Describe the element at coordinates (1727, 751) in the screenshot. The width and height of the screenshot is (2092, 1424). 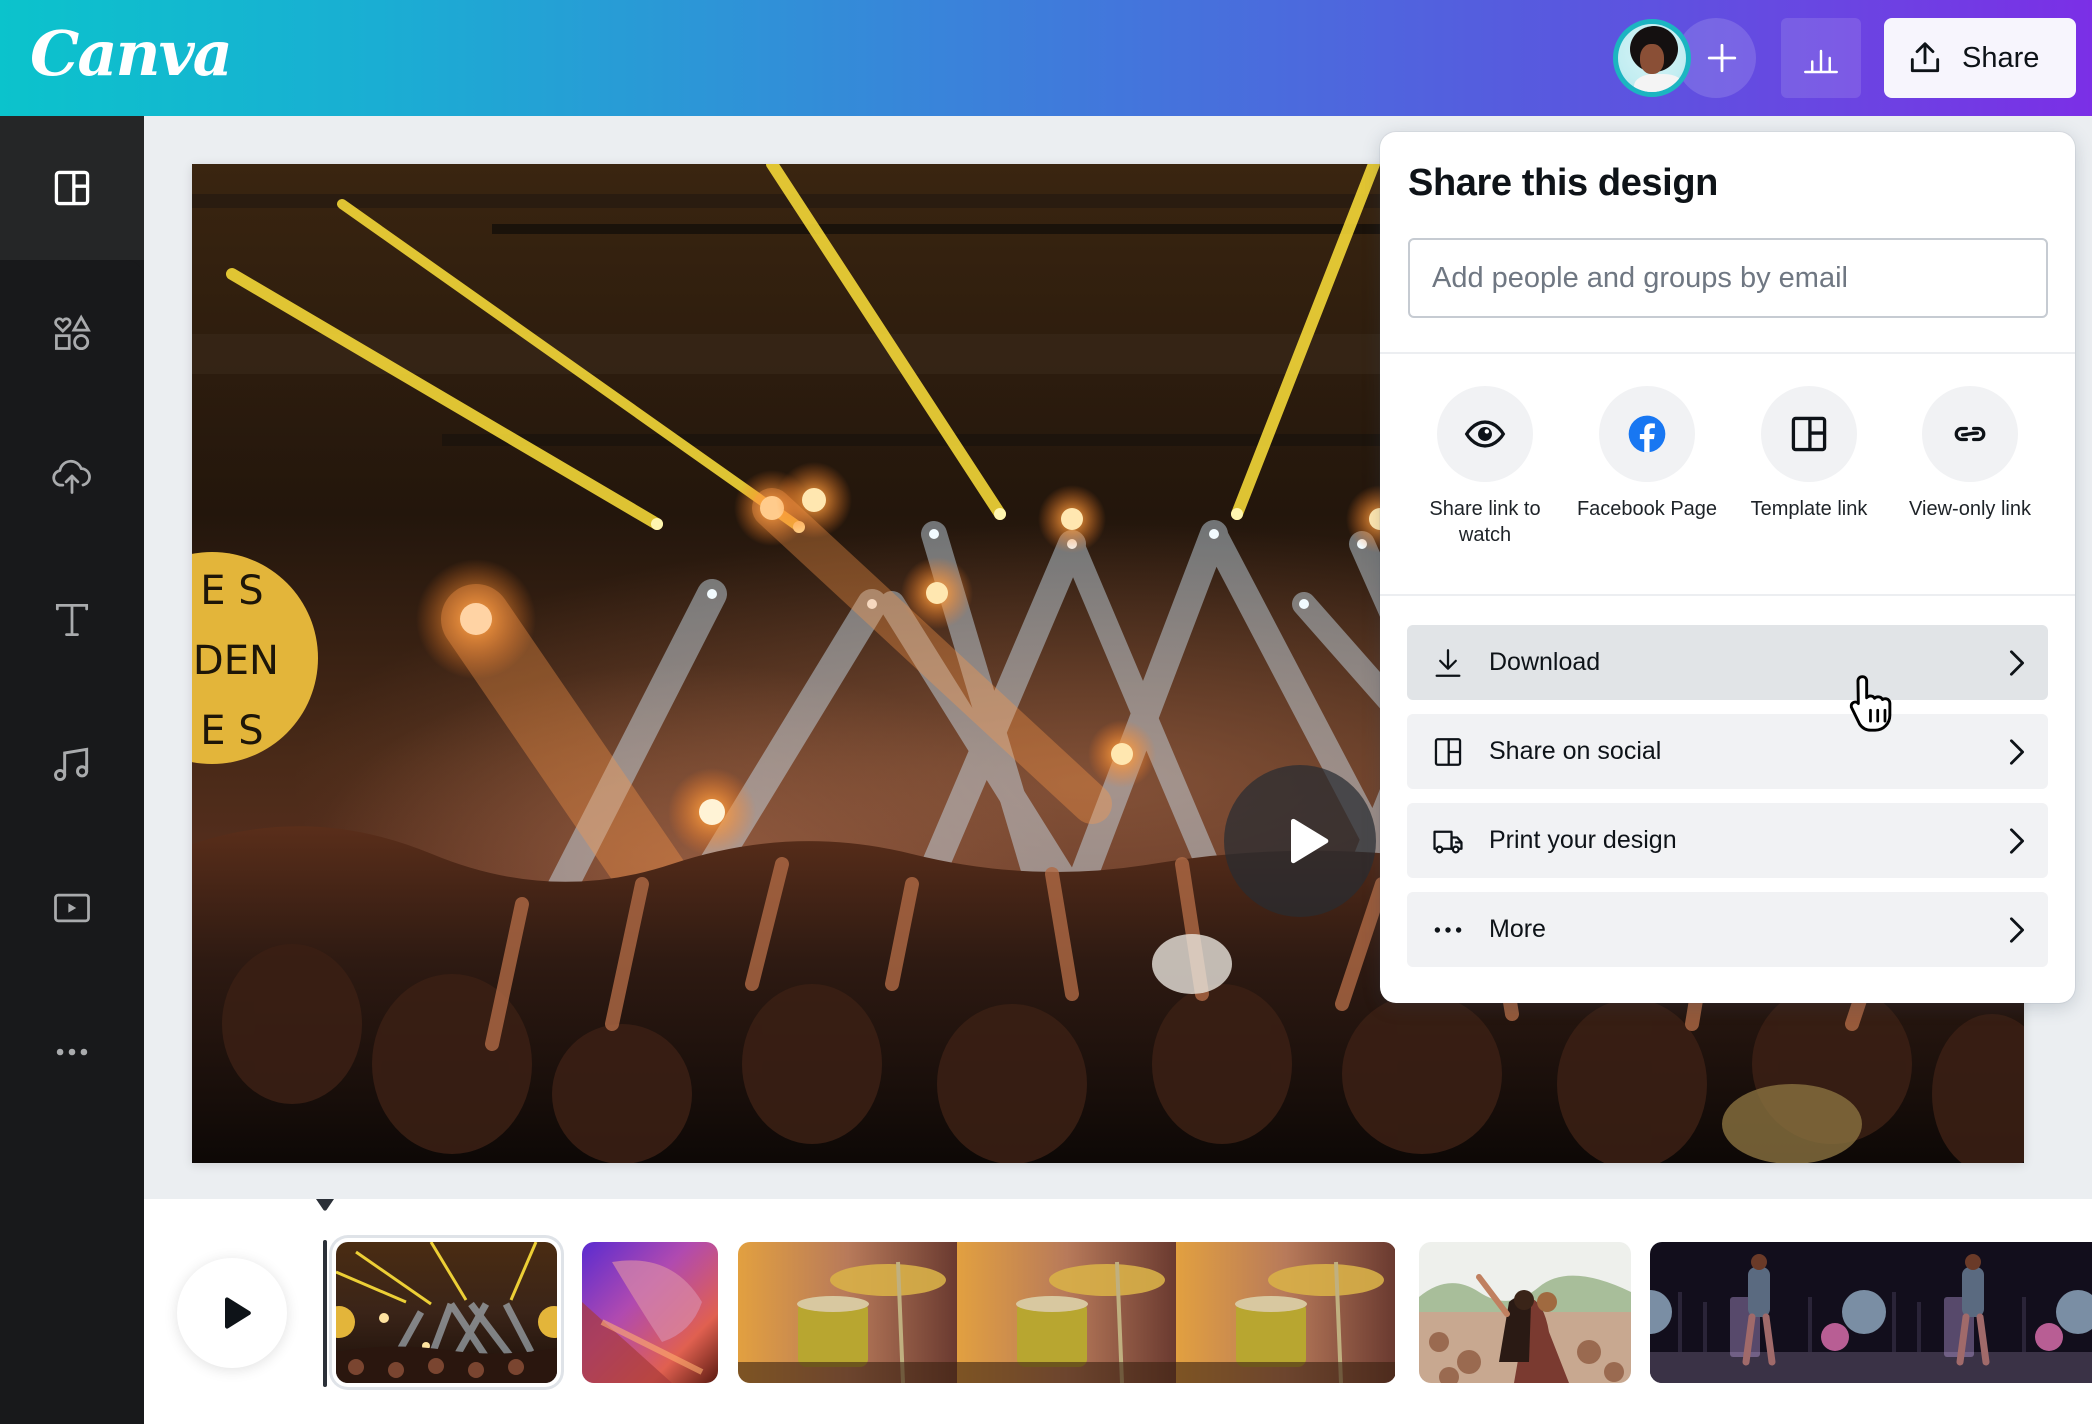
I see `share-on-social-button: Share on social` at that location.